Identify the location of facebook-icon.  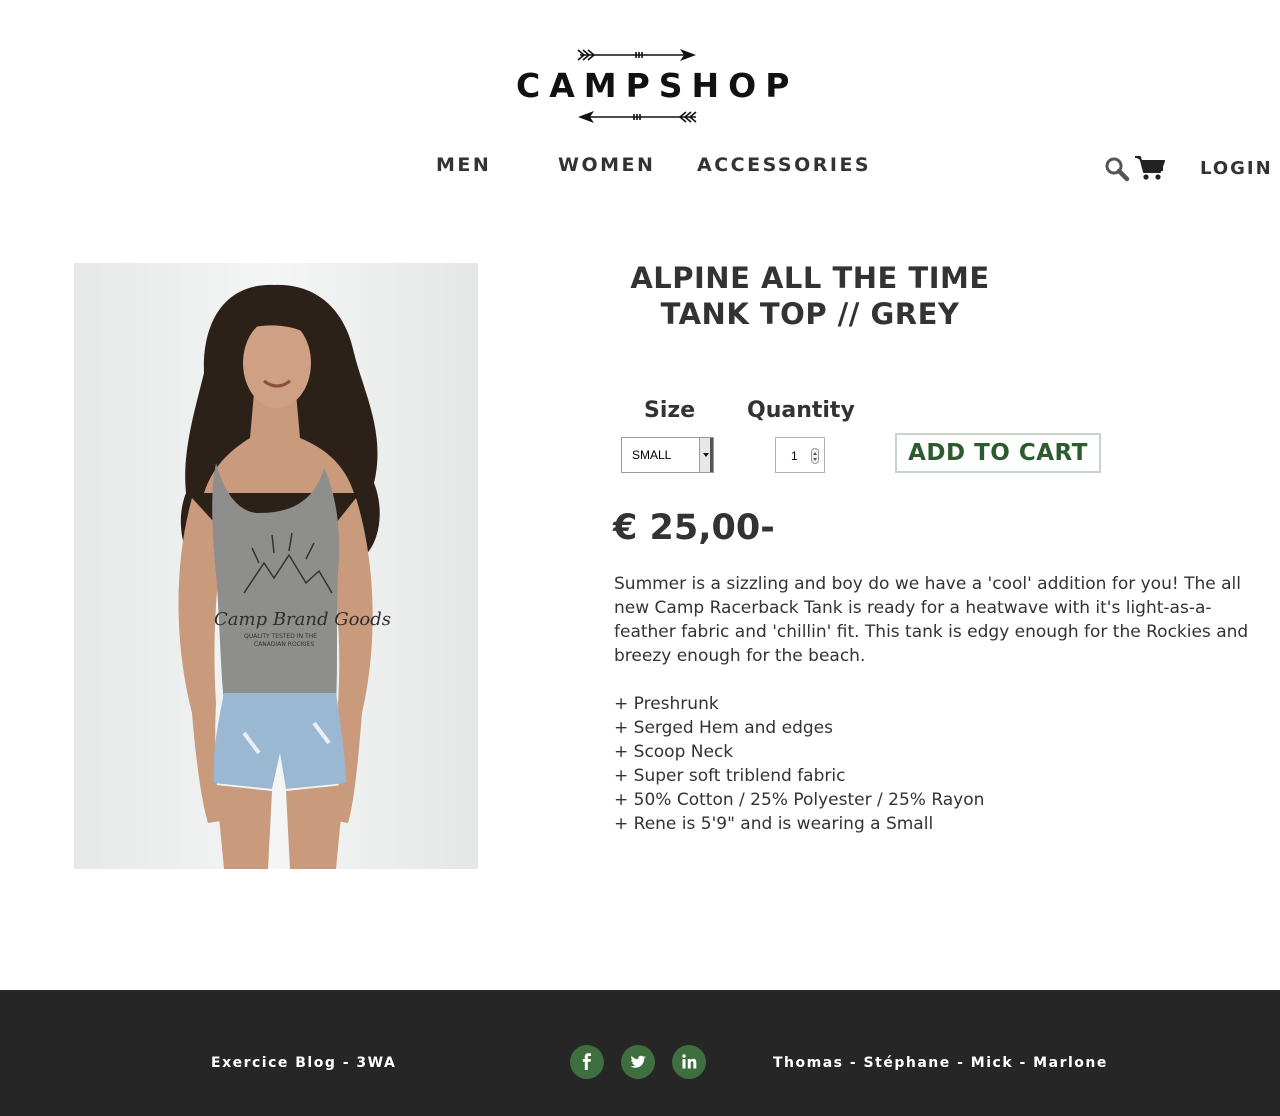
(587, 1062).